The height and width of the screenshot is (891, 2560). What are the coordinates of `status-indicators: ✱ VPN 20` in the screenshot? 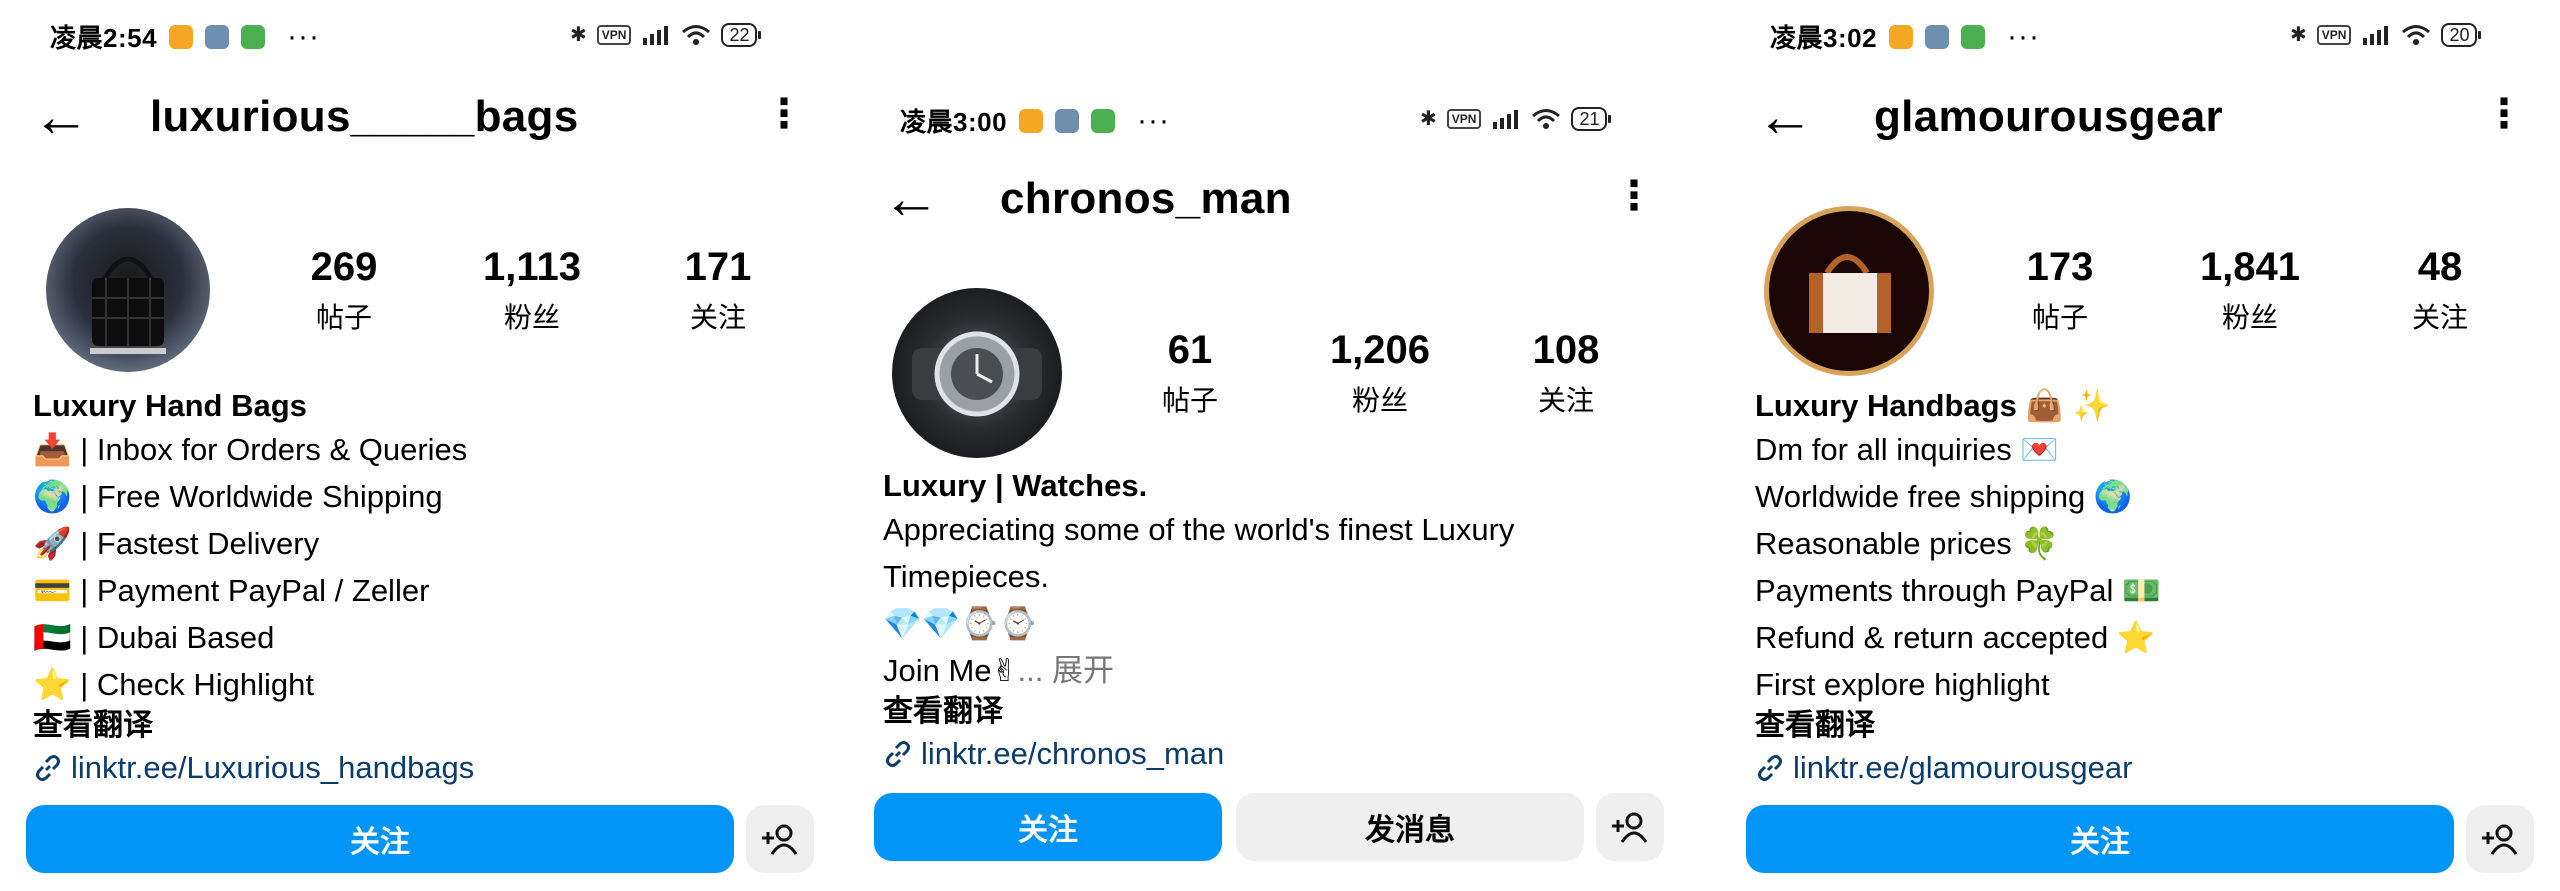 It's located at (2386, 34).